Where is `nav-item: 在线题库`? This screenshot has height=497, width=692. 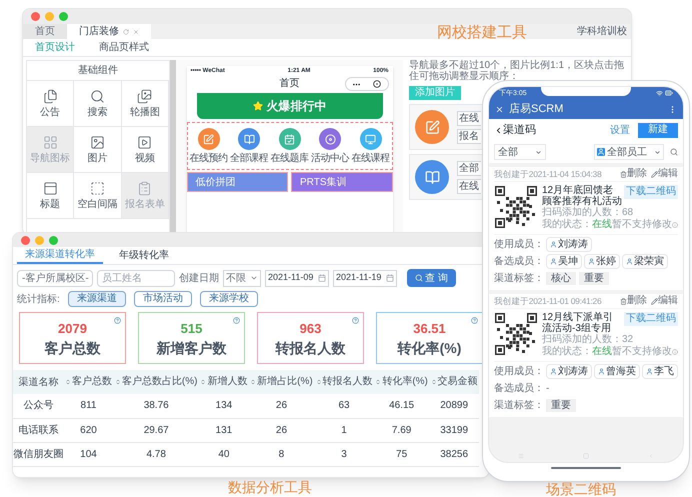
nav-item: 在线题库 is located at coordinates (290, 146).